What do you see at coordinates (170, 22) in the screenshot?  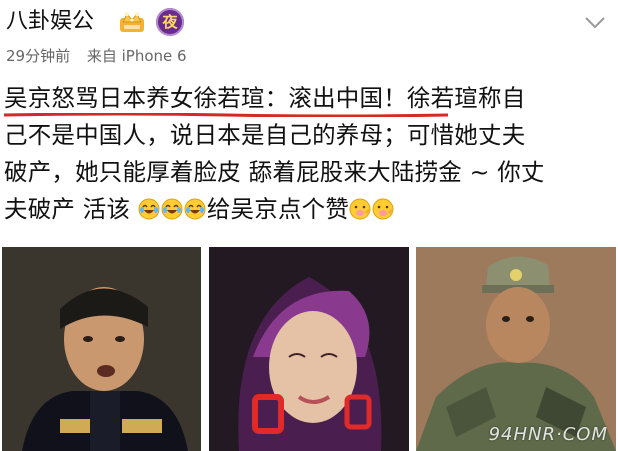 I see `night-badge-icon: 夜` at bounding box center [170, 22].